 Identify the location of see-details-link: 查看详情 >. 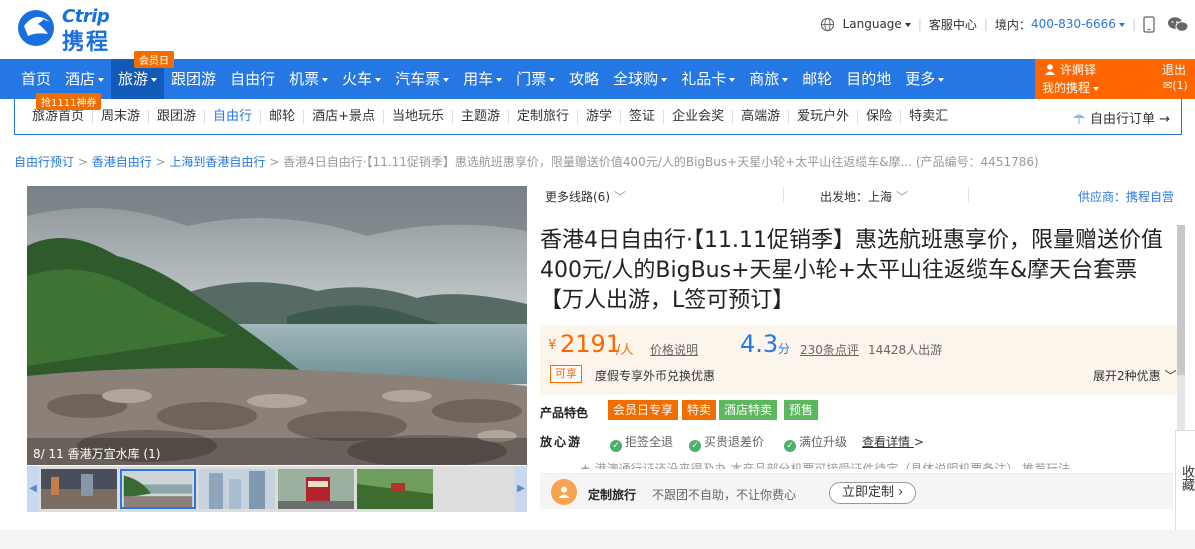
(893, 441).